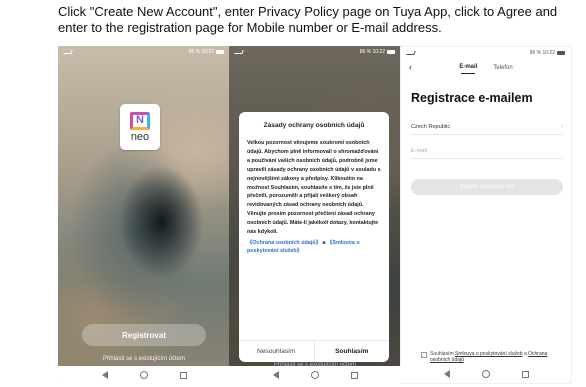  What do you see at coordinates (561, 126) in the screenshot?
I see `chevron-right-icon: ›` at bounding box center [561, 126].